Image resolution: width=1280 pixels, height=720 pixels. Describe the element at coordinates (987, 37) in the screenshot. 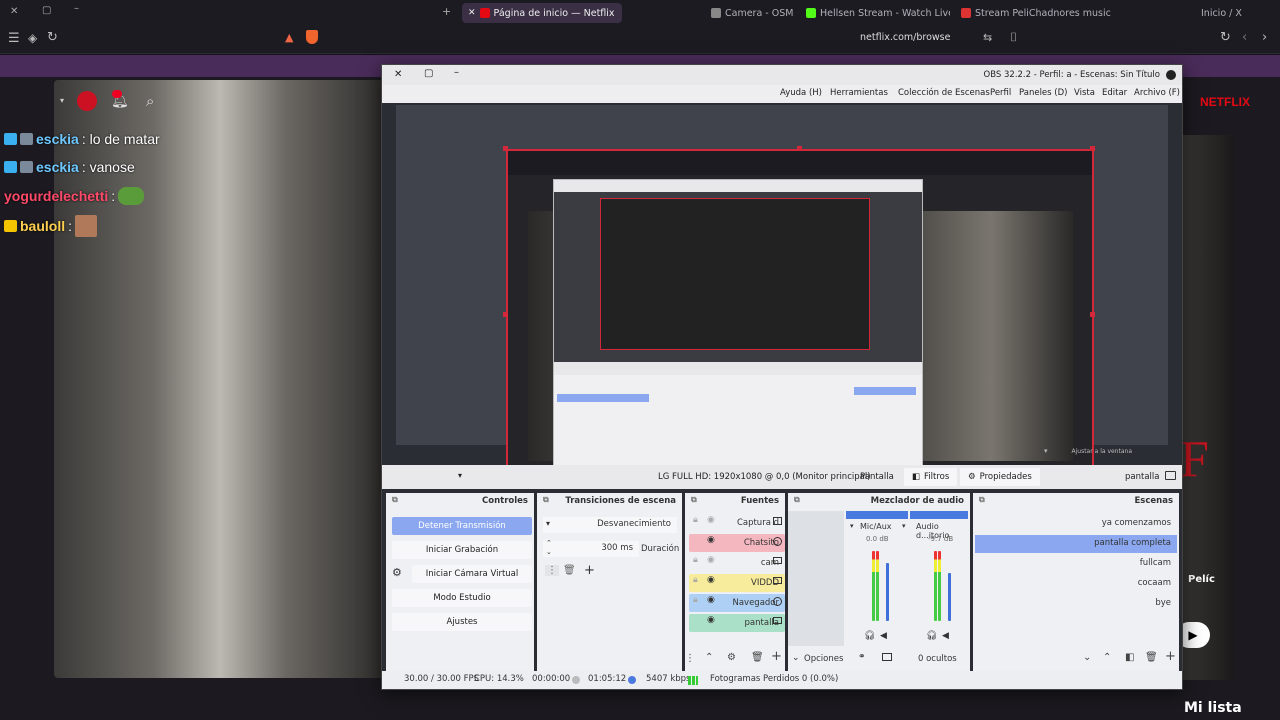

I see `tune-icon: ⇆` at that location.